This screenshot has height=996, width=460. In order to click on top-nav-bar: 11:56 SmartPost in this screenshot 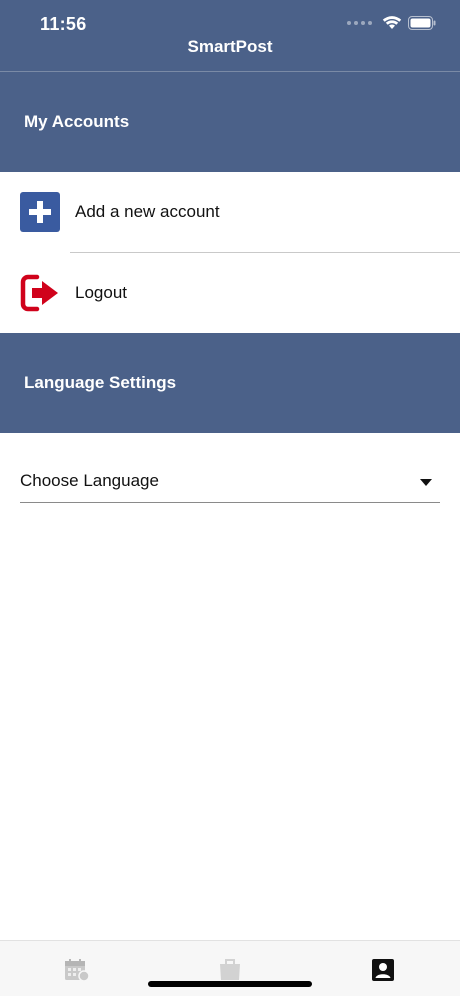, I will do `click(230, 36)`.